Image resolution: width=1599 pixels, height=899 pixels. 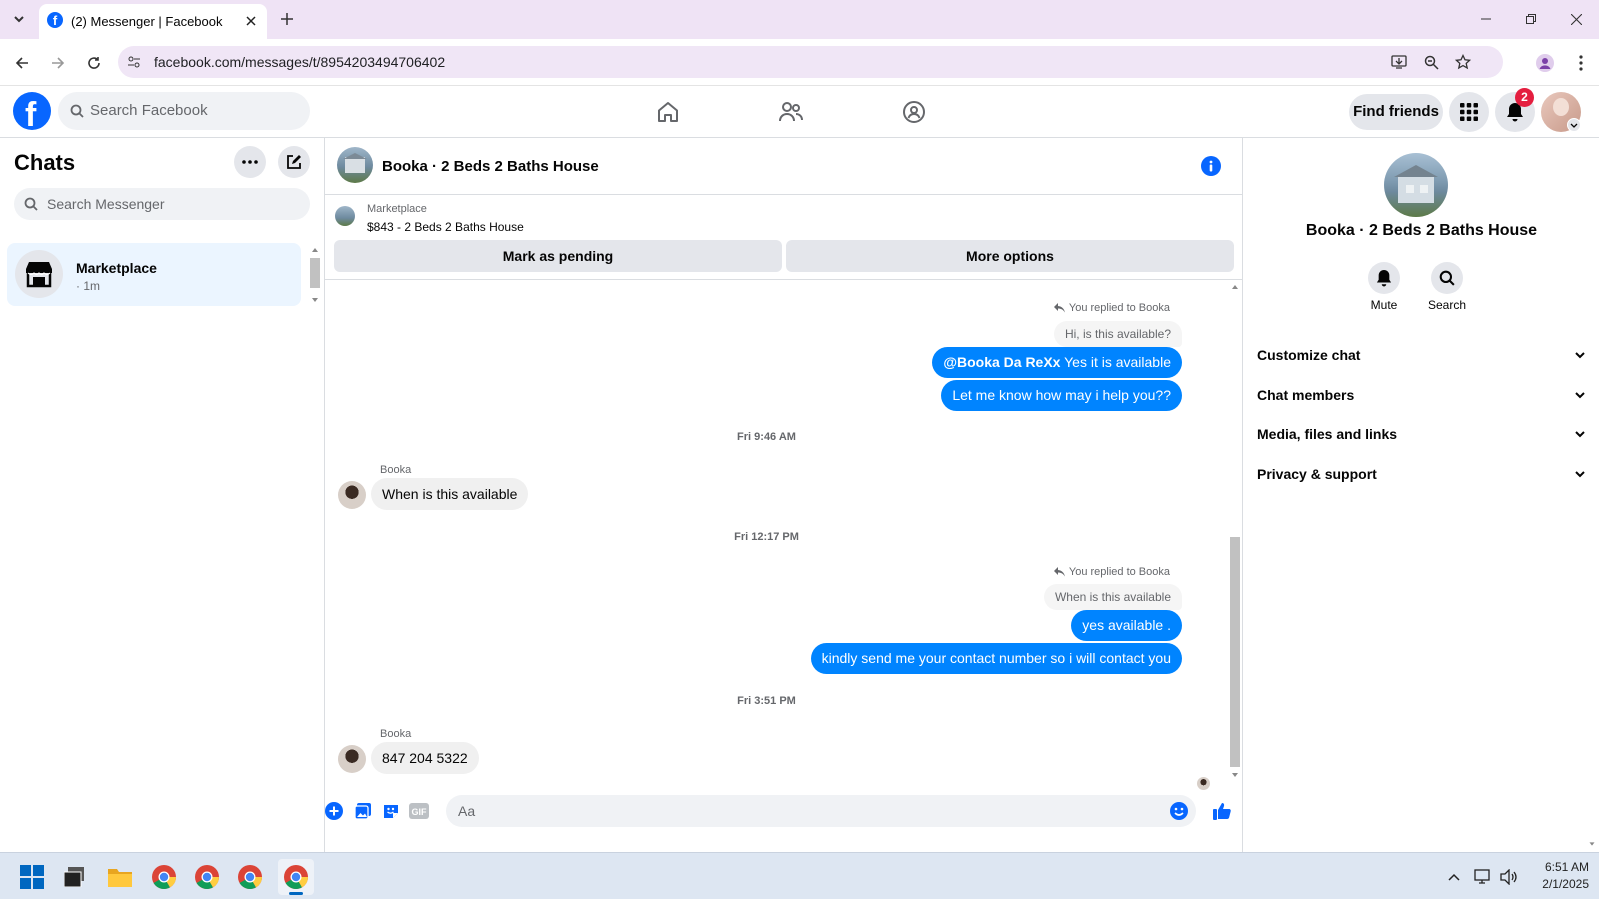 I want to click on compose-icon, so click(x=294, y=162).